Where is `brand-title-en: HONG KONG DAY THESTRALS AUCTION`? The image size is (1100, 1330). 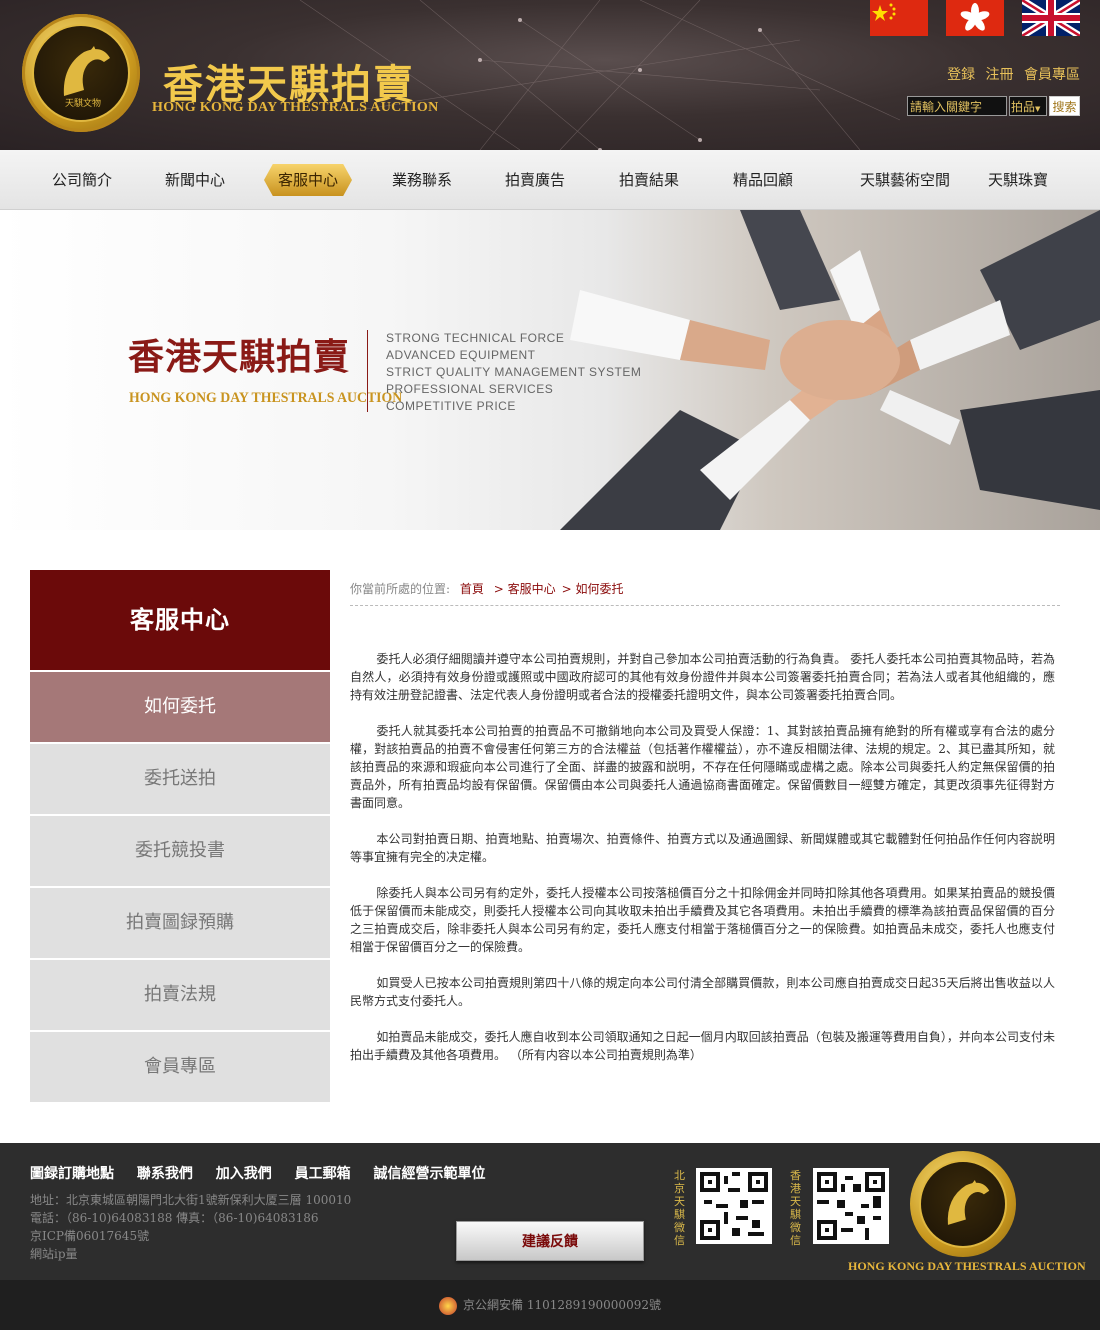 brand-title-en: HONG KONG DAY THESTRALS AUCTION is located at coordinates (295, 107).